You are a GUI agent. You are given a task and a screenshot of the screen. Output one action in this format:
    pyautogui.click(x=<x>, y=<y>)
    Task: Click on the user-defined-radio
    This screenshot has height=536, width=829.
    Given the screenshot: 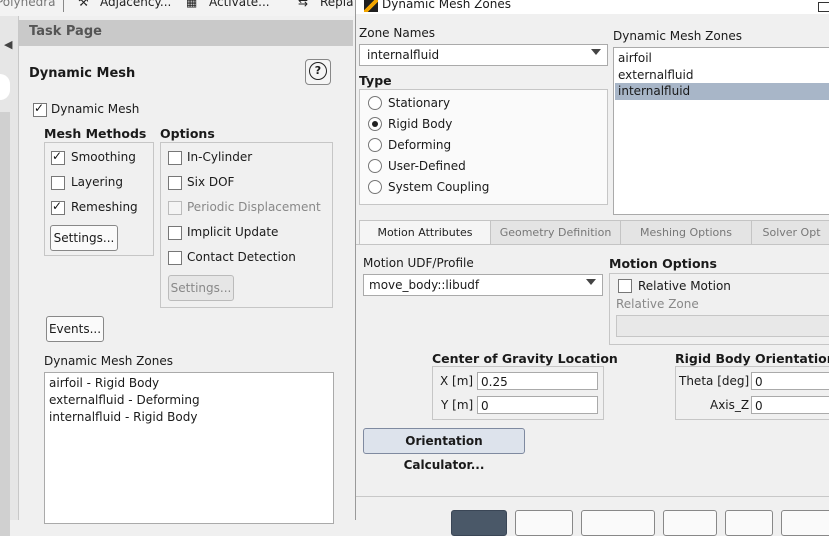 What is the action you would take?
    pyautogui.click(x=375, y=166)
    